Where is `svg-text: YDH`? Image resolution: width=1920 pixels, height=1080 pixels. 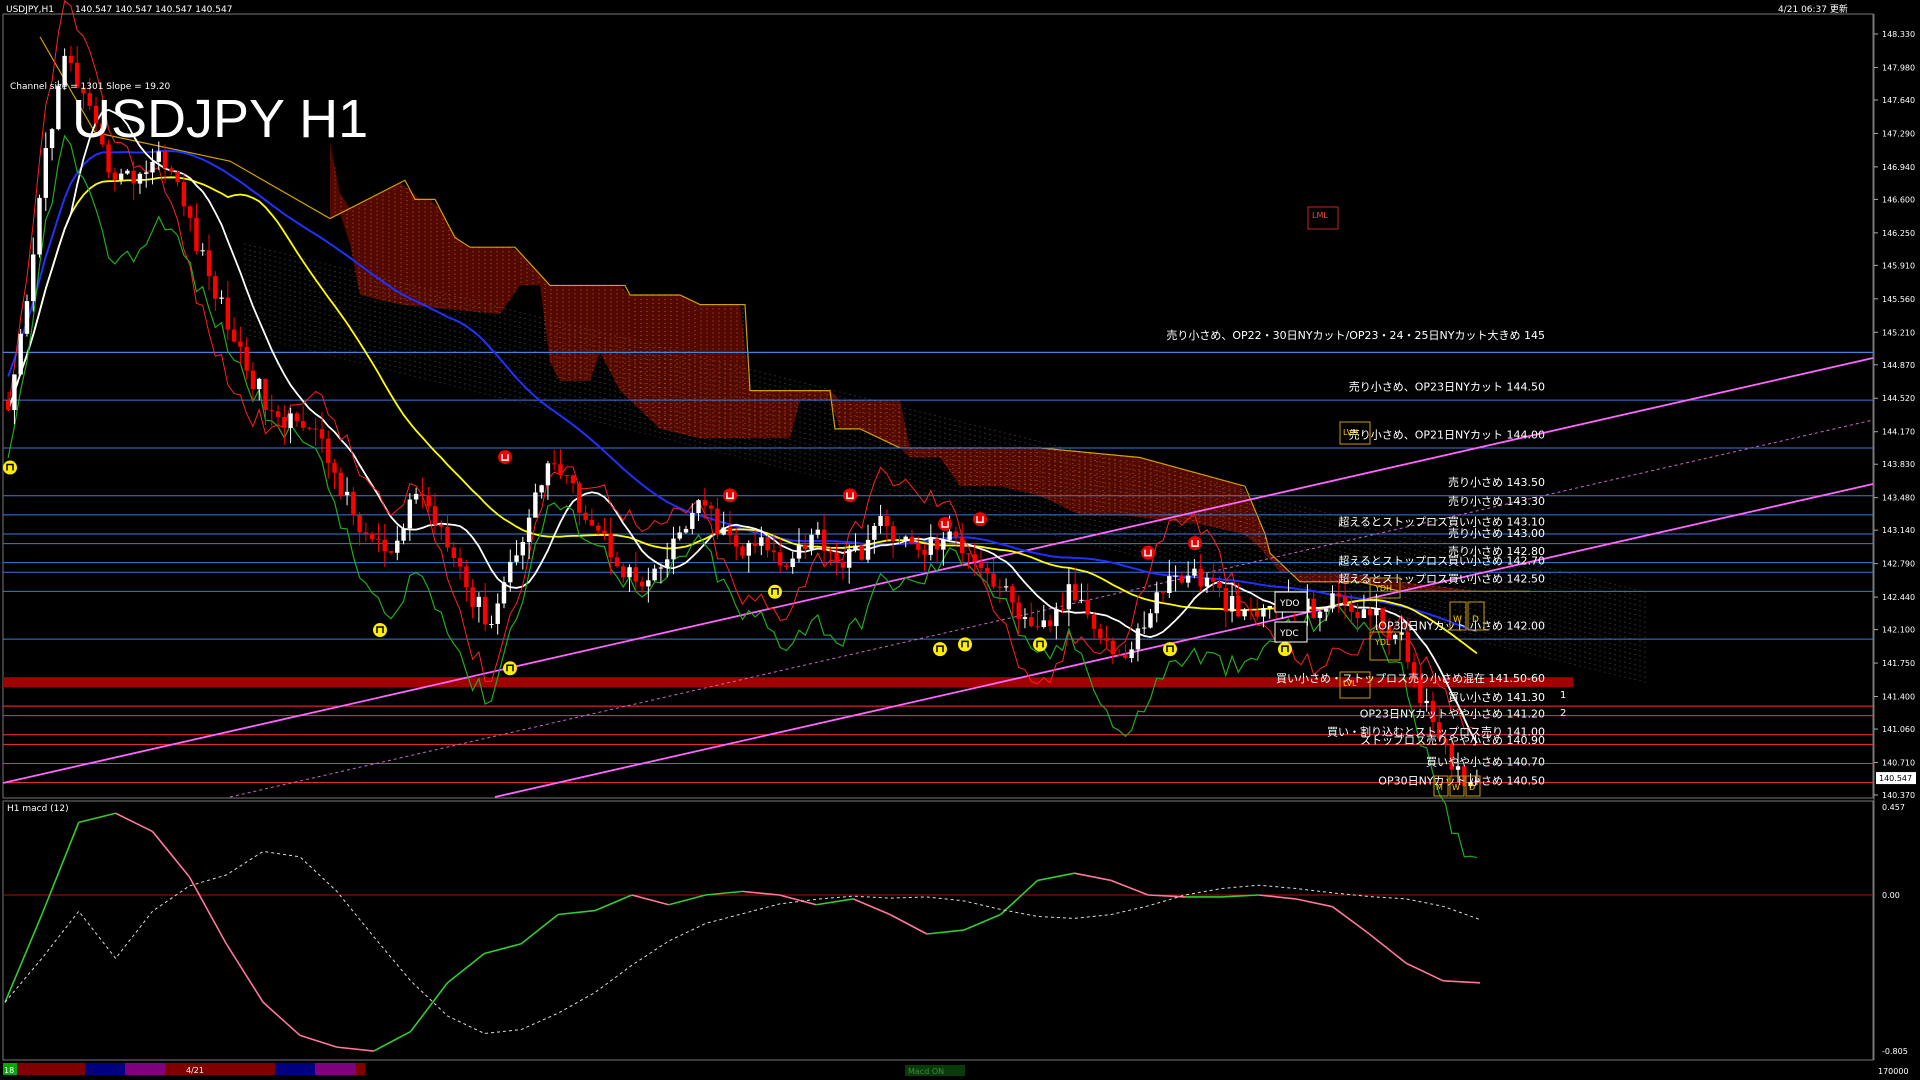
svg-text: YDH is located at coordinates (1383, 588).